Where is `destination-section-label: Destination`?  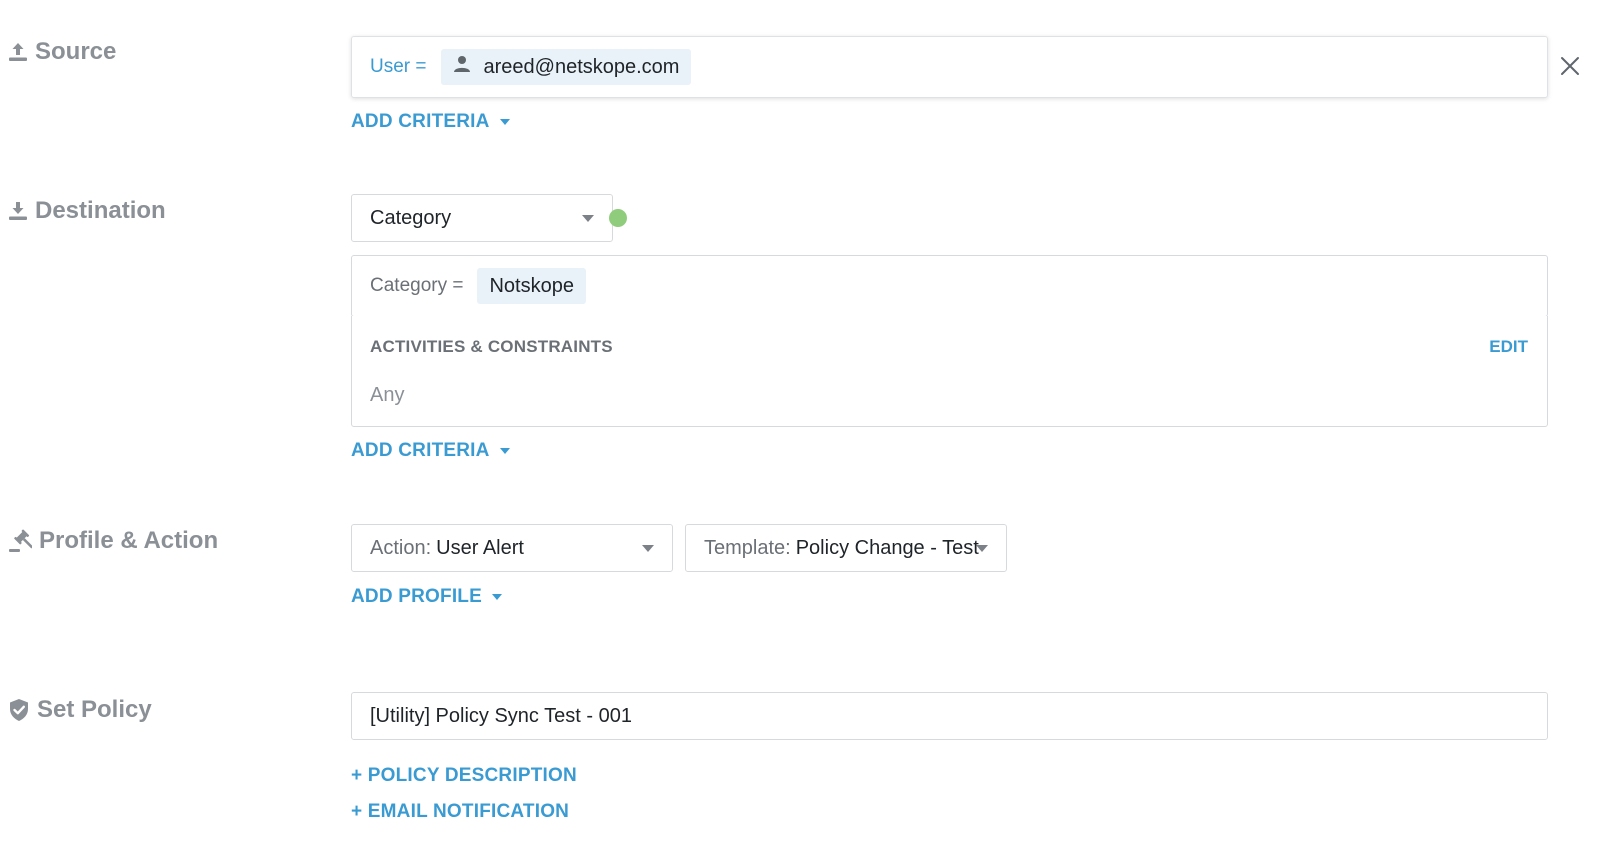
destination-section-label: Destination is located at coordinates (87, 211).